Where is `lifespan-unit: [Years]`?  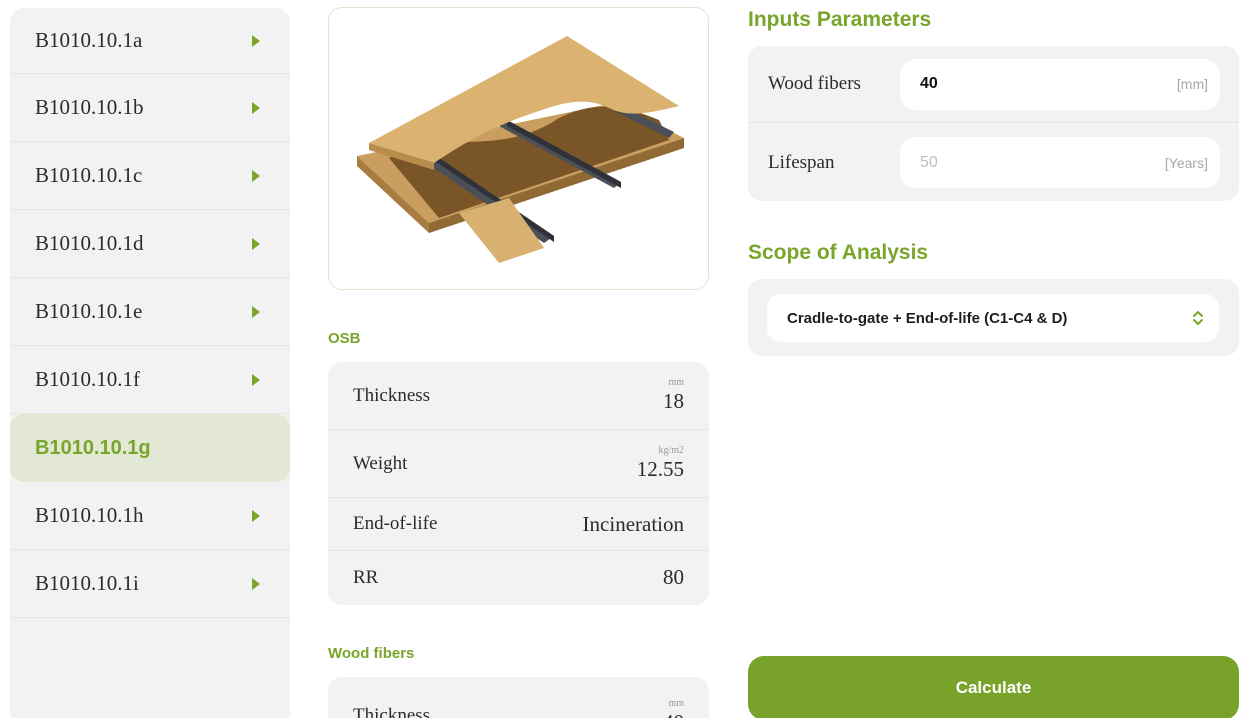 lifespan-unit: [Years] is located at coordinates (1186, 162).